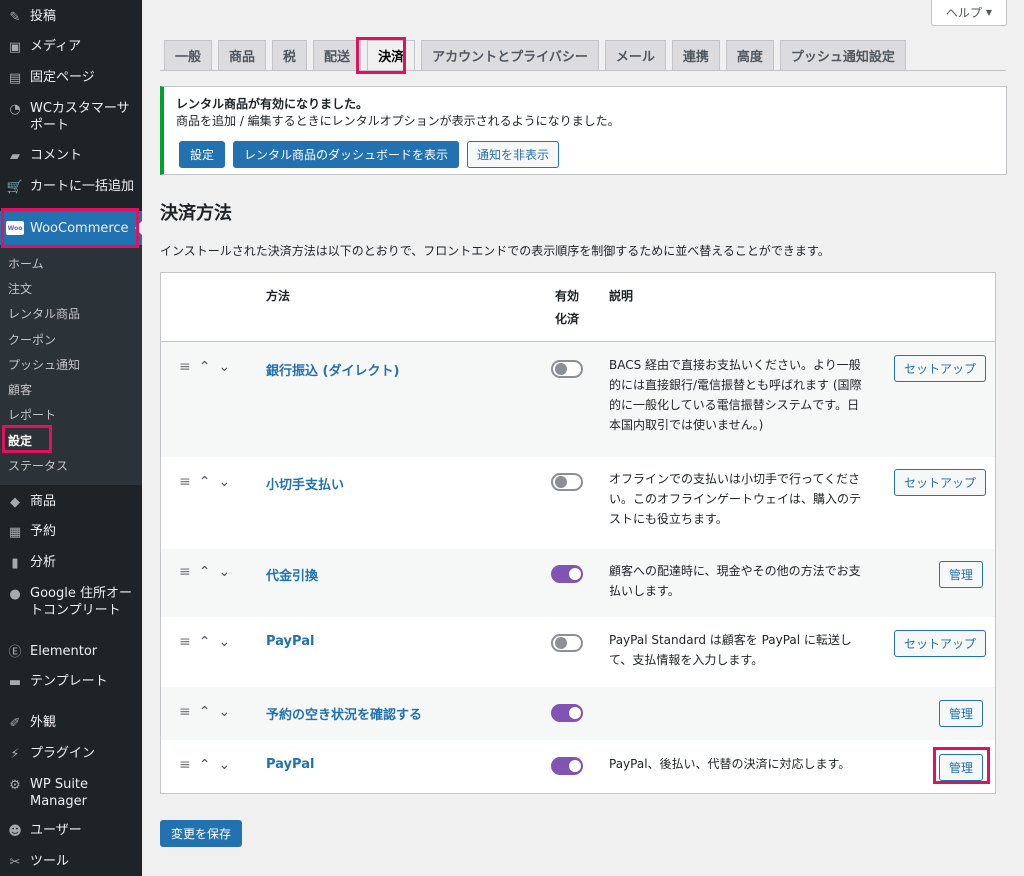  Describe the element at coordinates (71, 862) in the screenshot. I see `menu-tools: ✂ ツール` at that location.